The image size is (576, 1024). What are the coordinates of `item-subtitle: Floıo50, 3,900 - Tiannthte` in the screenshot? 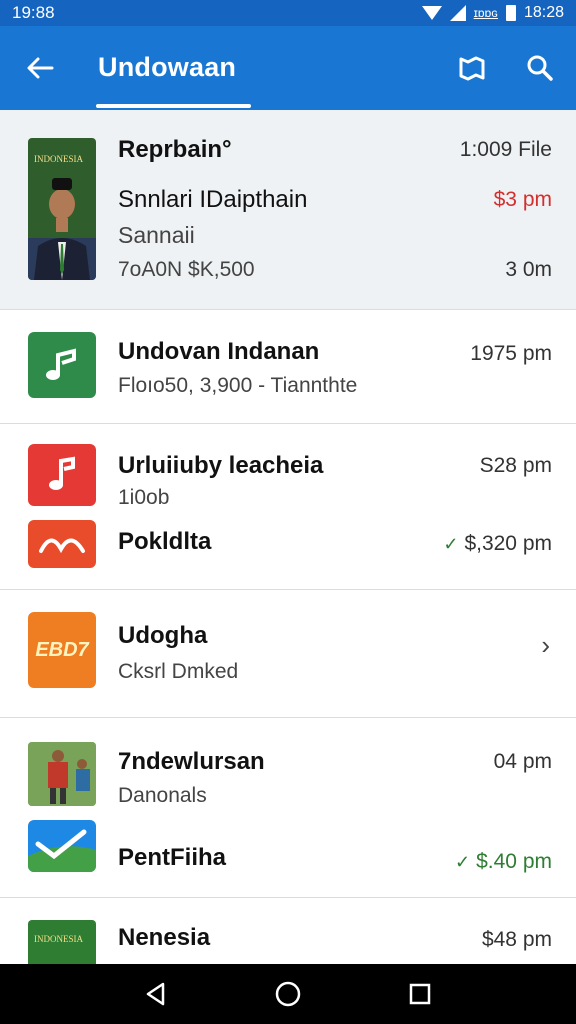 It's located at (238, 385).